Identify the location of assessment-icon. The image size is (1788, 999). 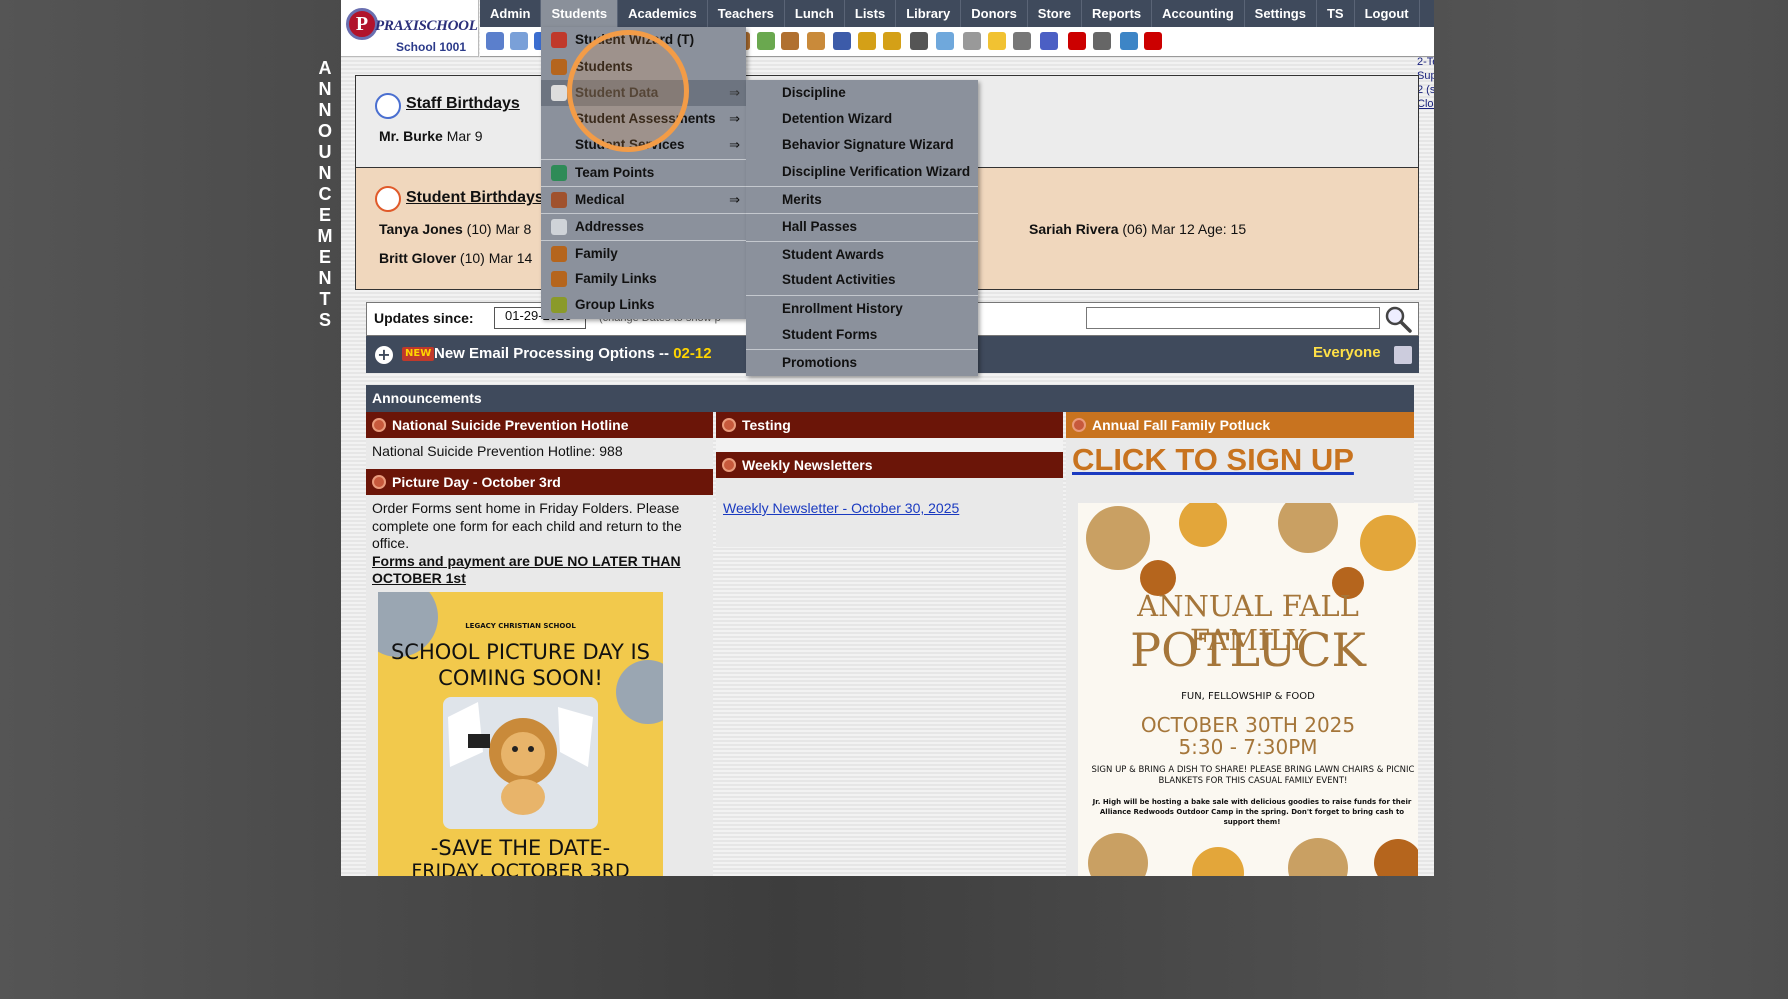
(559, 119).